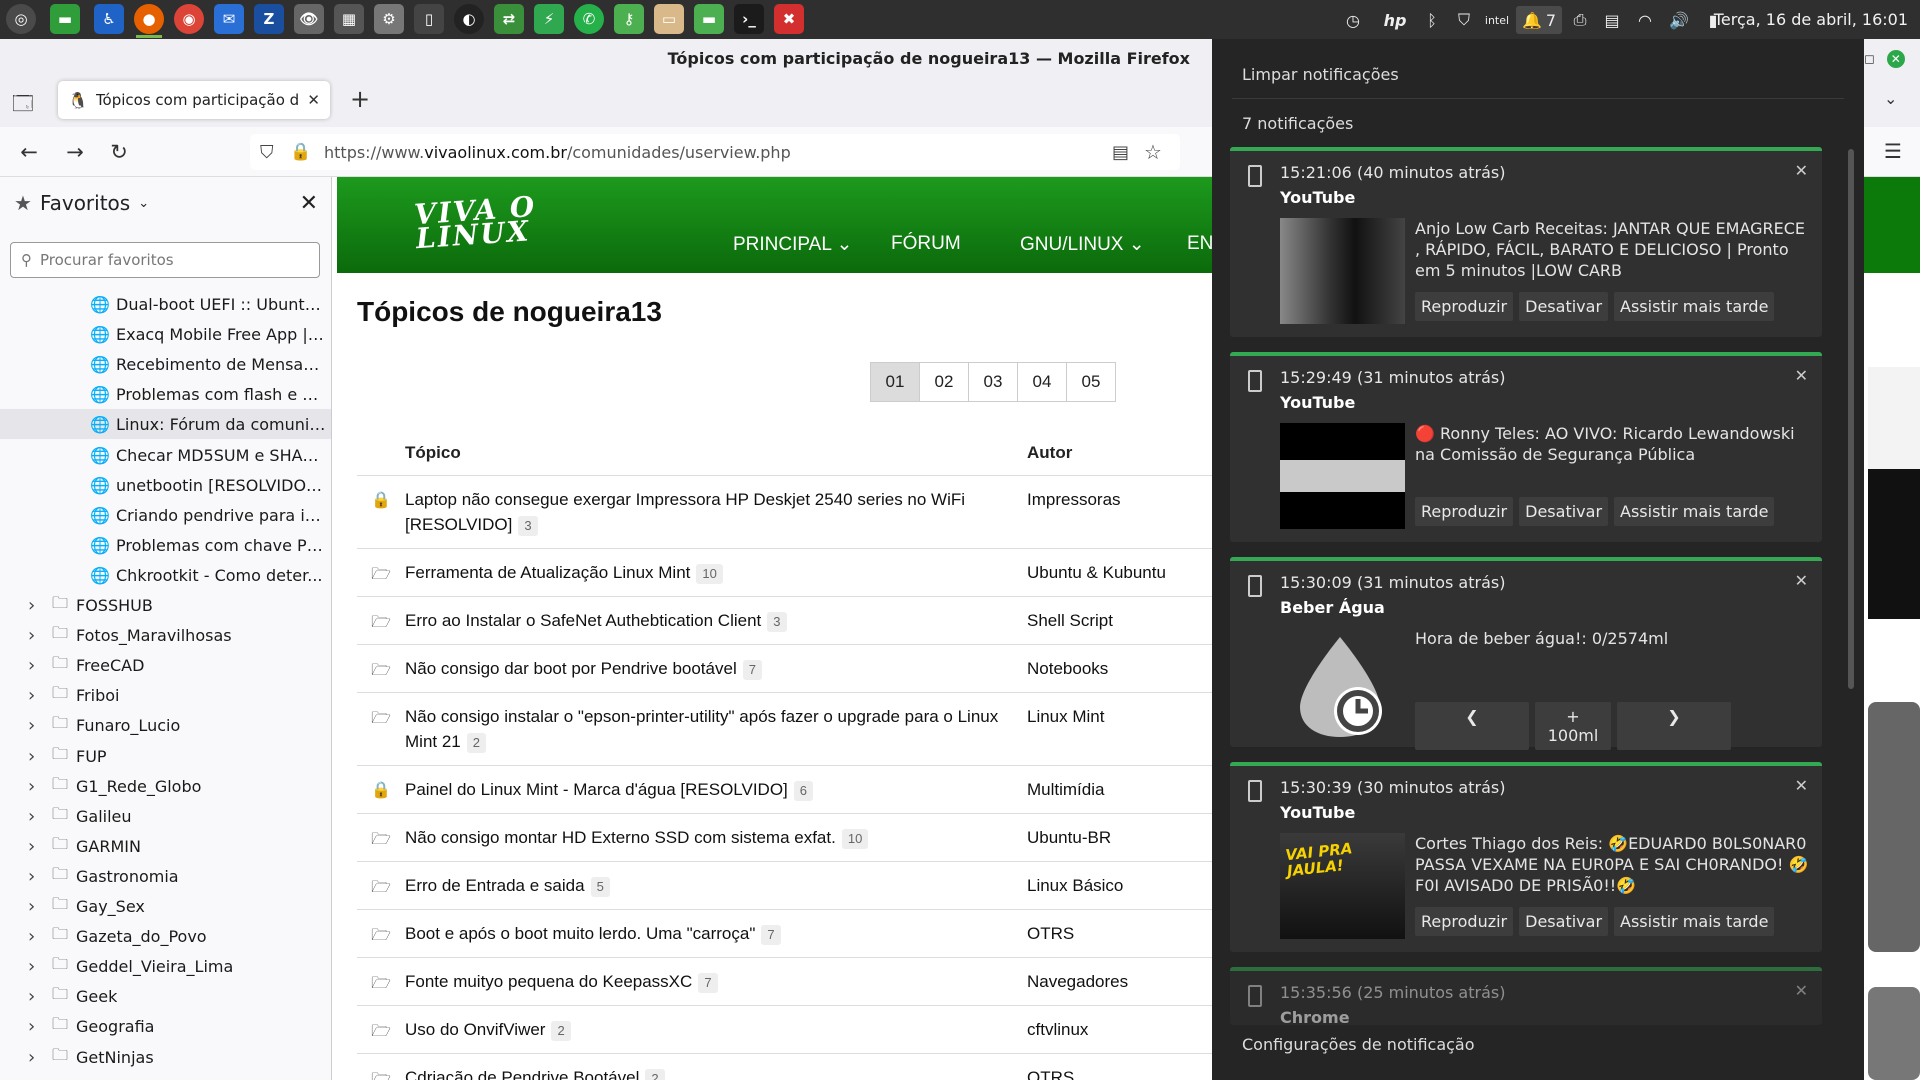 Image resolution: width=1920 pixels, height=1080 pixels. I want to click on bluetooth-icon: ᛒ, so click(1432, 20).